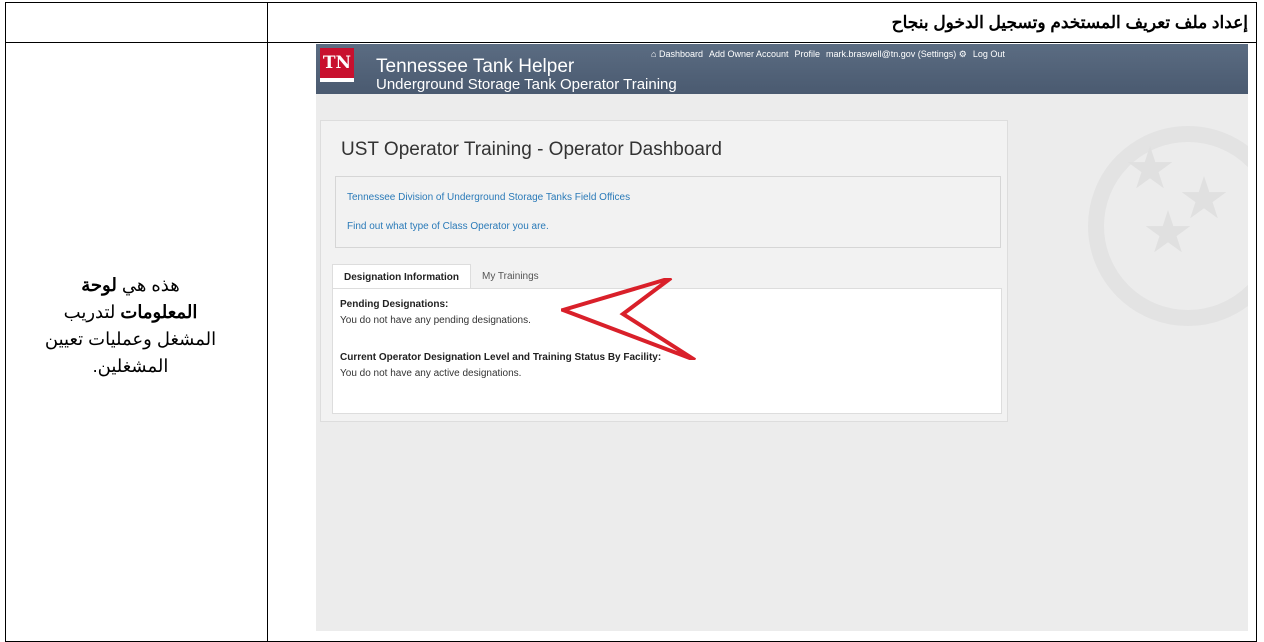 The width and height of the screenshot is (1264, 642). Describe the element at coordinates (148, 284) in the screenshot. I see `note-prefix: هذه هي` at that location.